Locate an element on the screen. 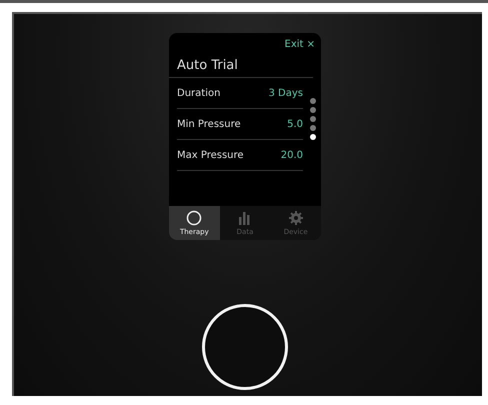  setting-value: 3 Days is located at coordinates (285, 93).